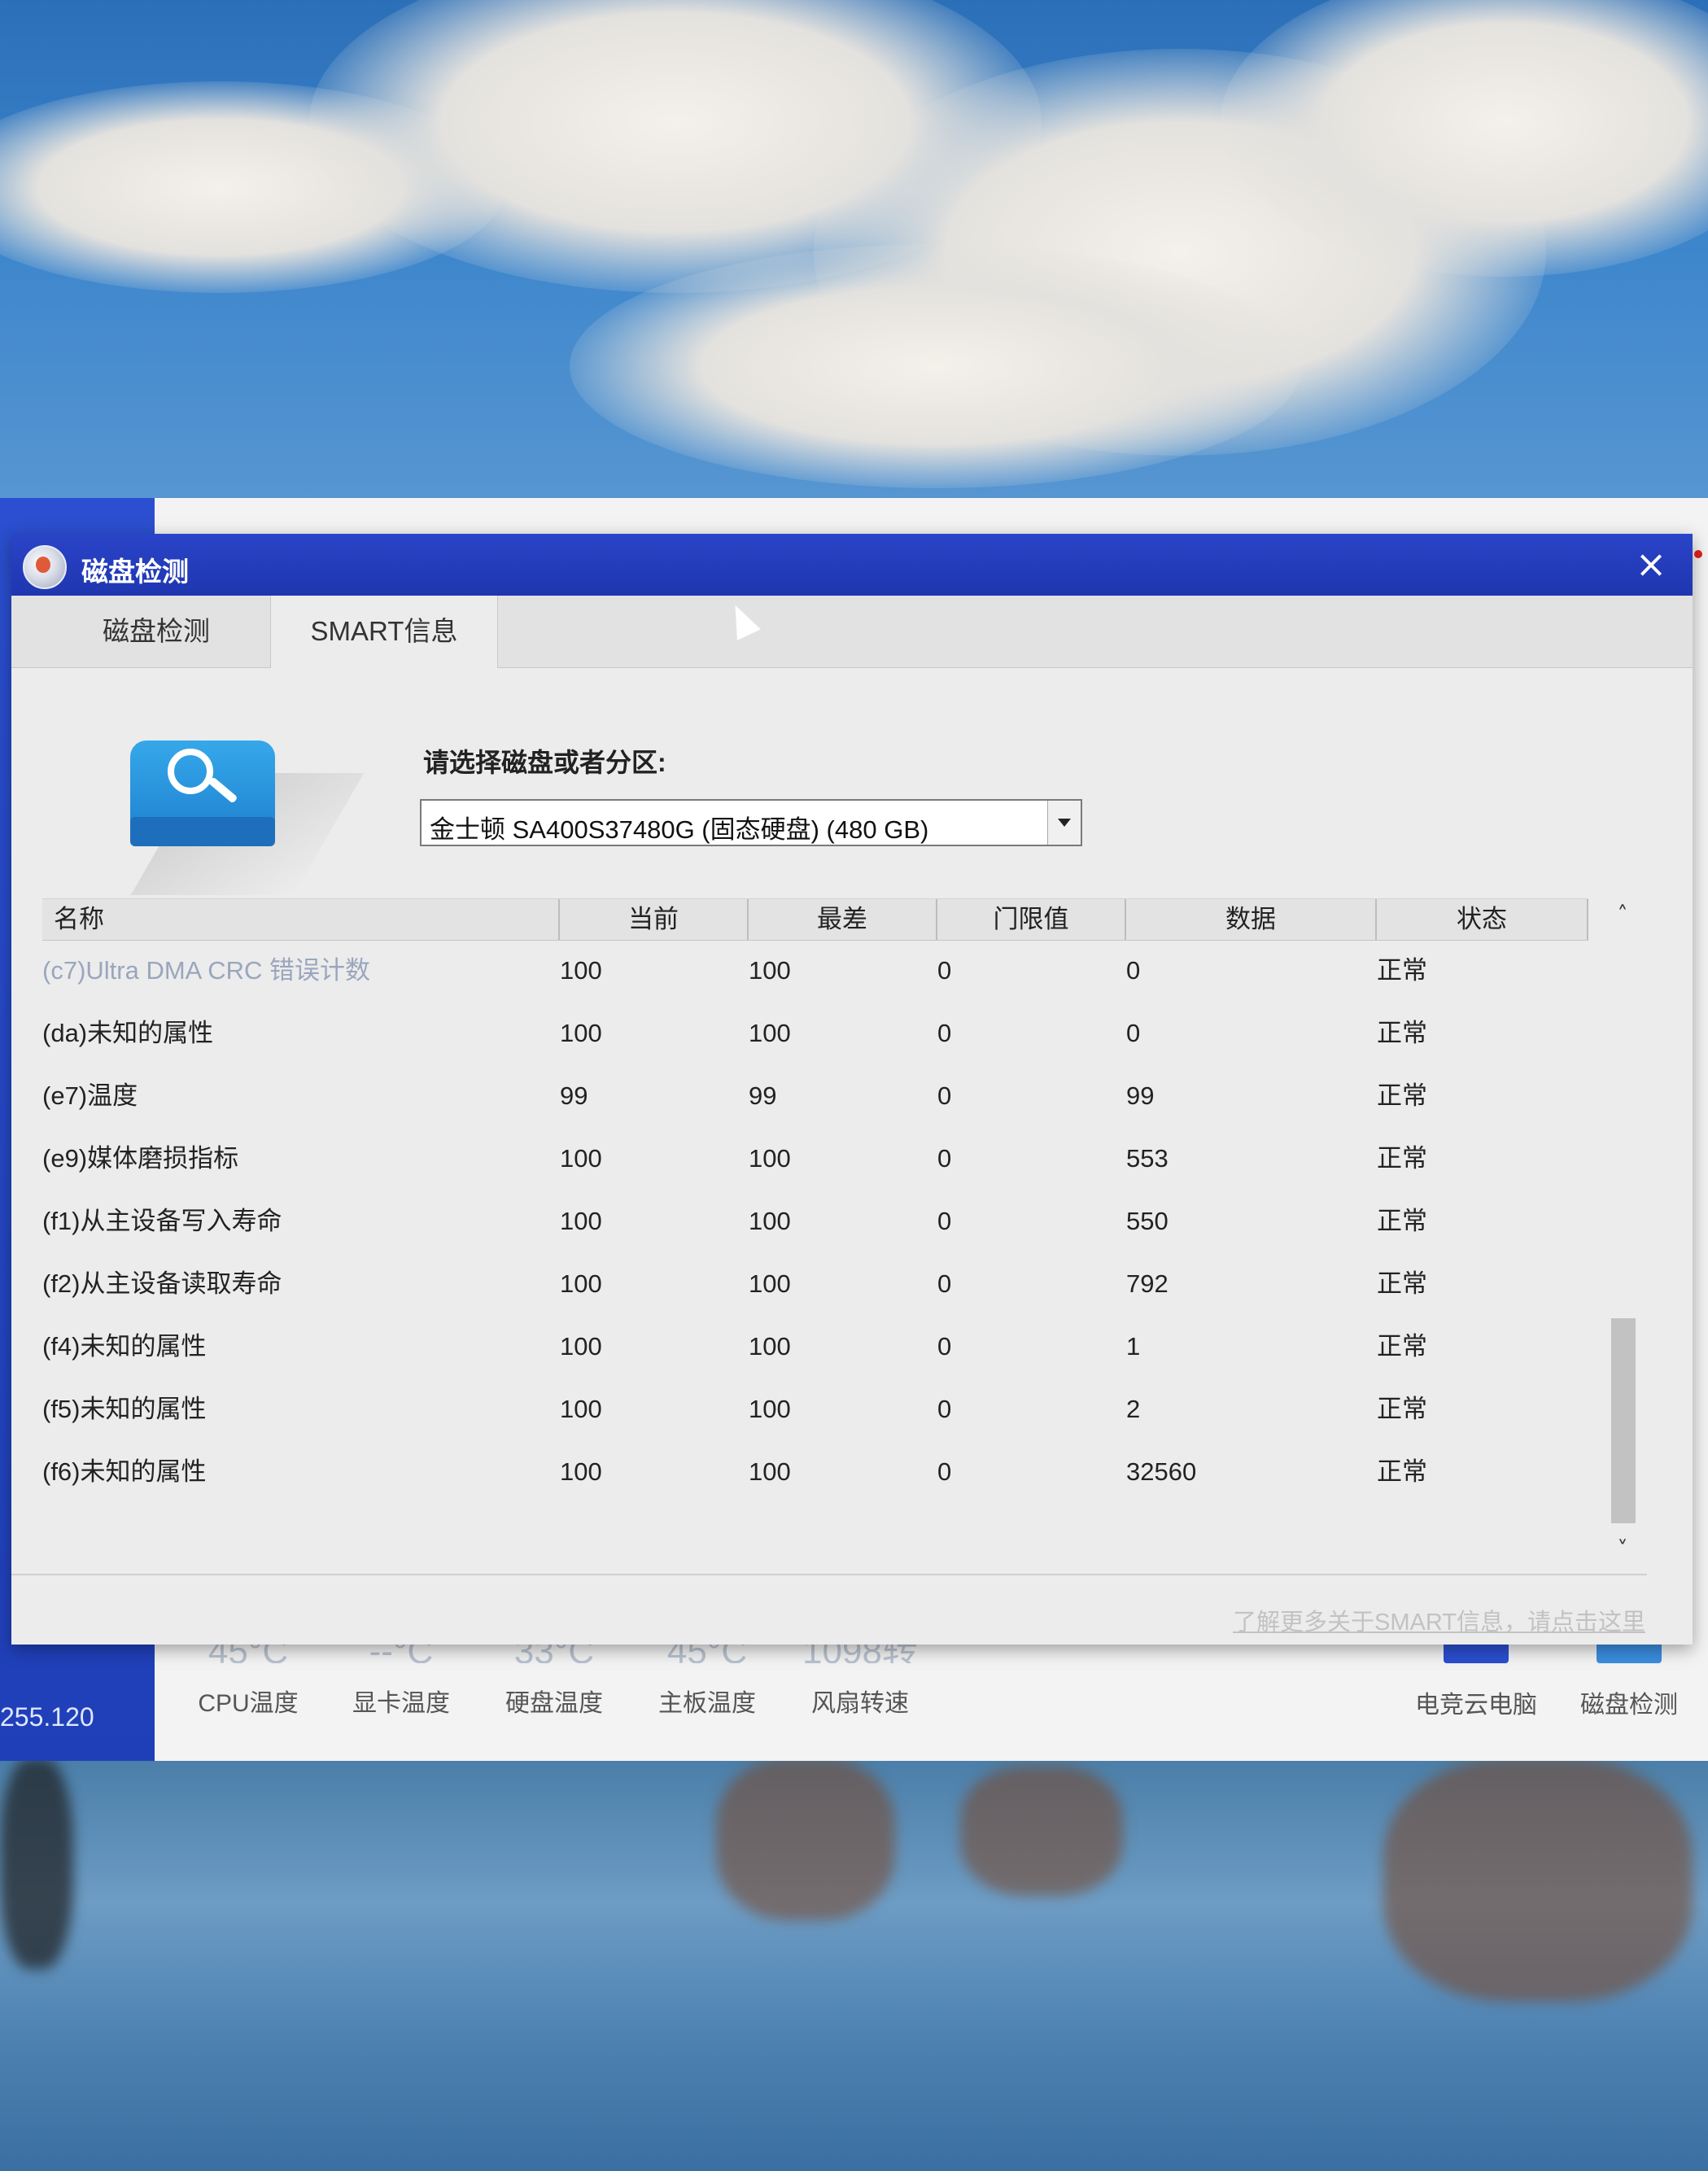 Image resolution: width=1708 pixels, height=2171 pixels. I want to click on table-header: 名称 当前 最差 门限值 数据 状态, so click(815, 919).